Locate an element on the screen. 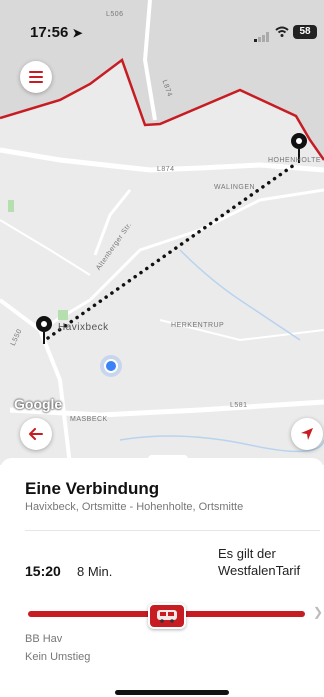  back-button is located at coordinates (36, 434).